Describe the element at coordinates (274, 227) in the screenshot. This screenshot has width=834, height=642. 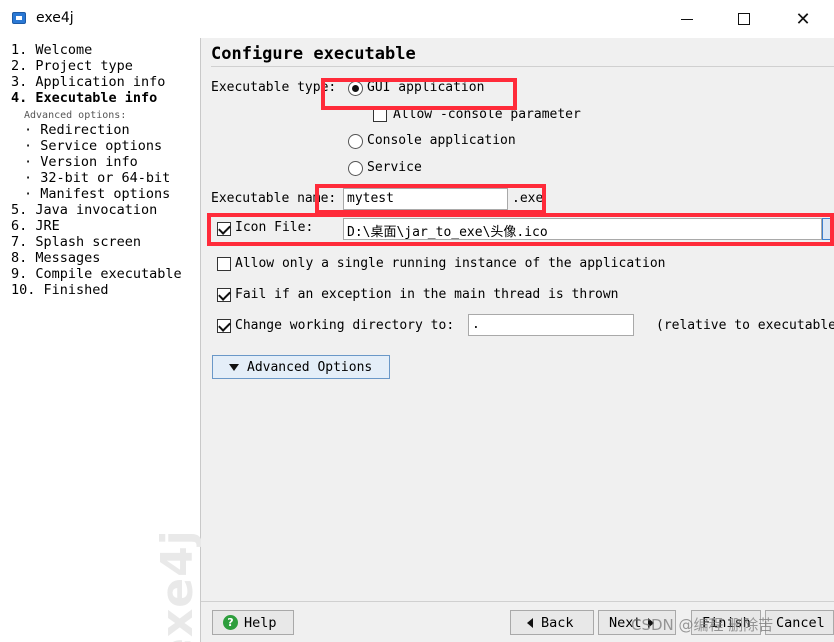
I see `icon-file-label: Icon File:` at that location.